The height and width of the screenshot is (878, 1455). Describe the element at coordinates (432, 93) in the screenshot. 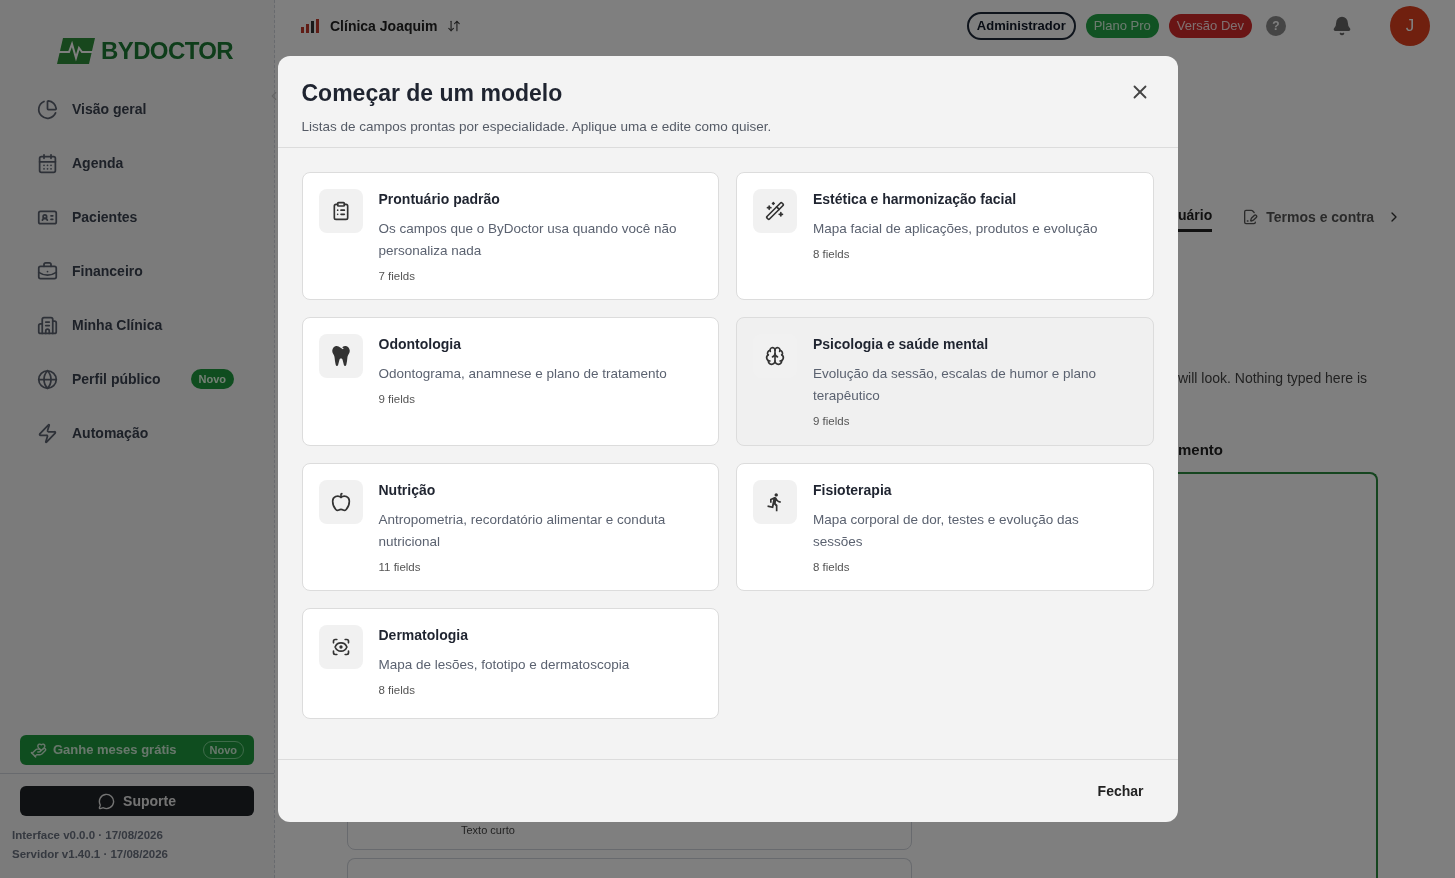

I see `dialog-title: Começar de um modelo` at that location.